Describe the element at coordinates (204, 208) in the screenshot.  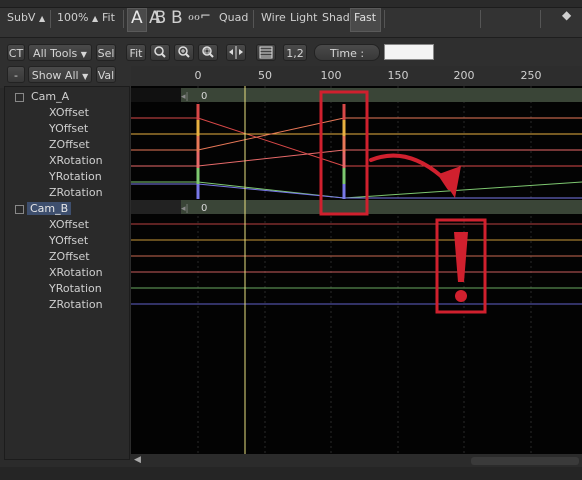
I see `cam-b-row-value: 0` at that location.